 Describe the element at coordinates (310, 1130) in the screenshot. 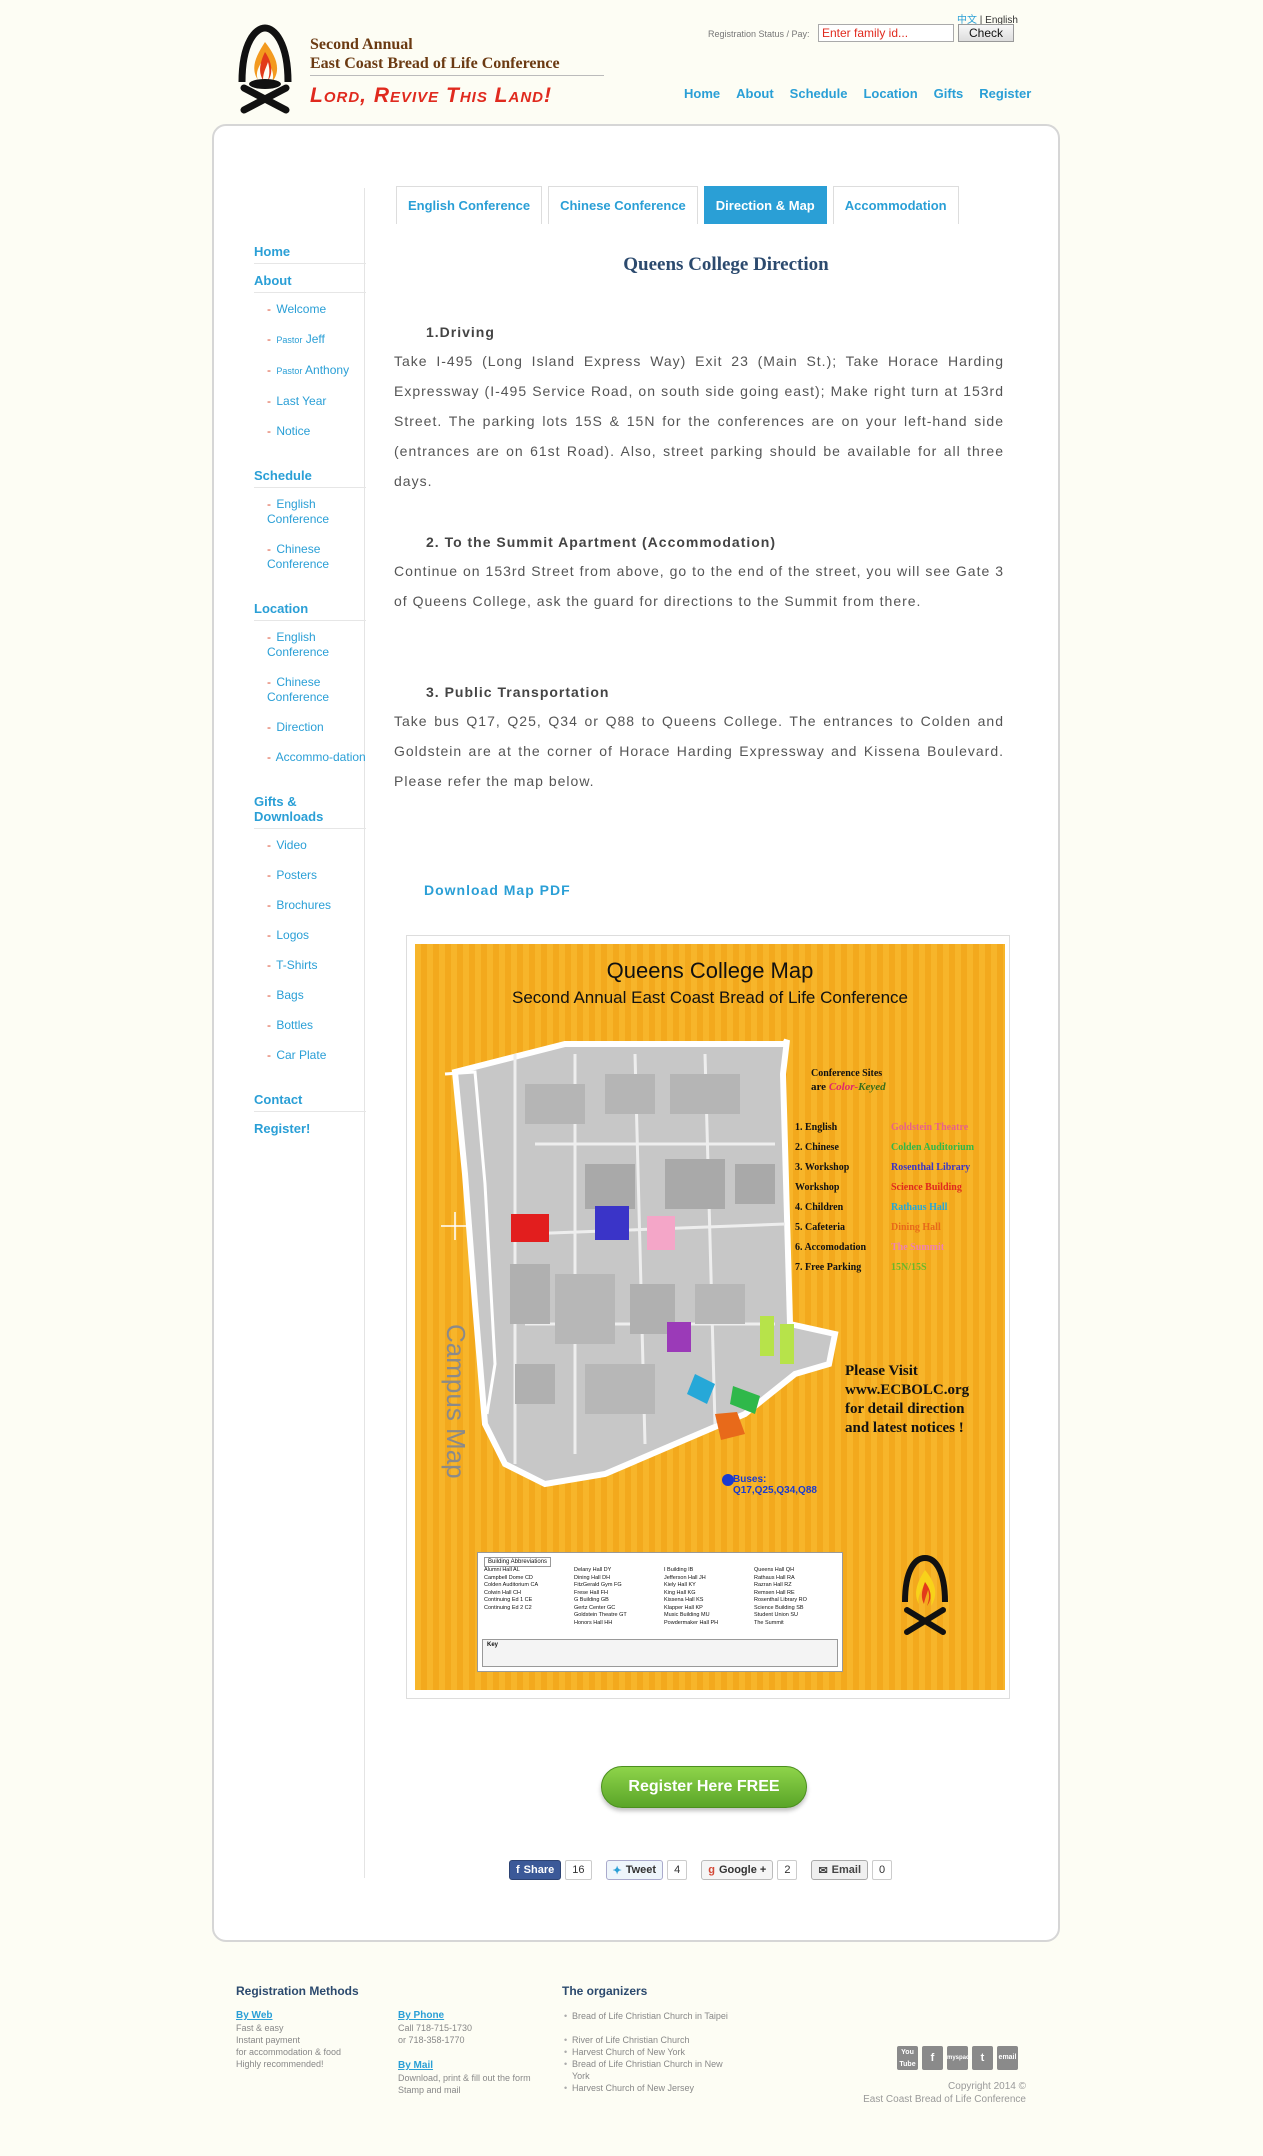

I see `sidebar-register: Register!` at that location.